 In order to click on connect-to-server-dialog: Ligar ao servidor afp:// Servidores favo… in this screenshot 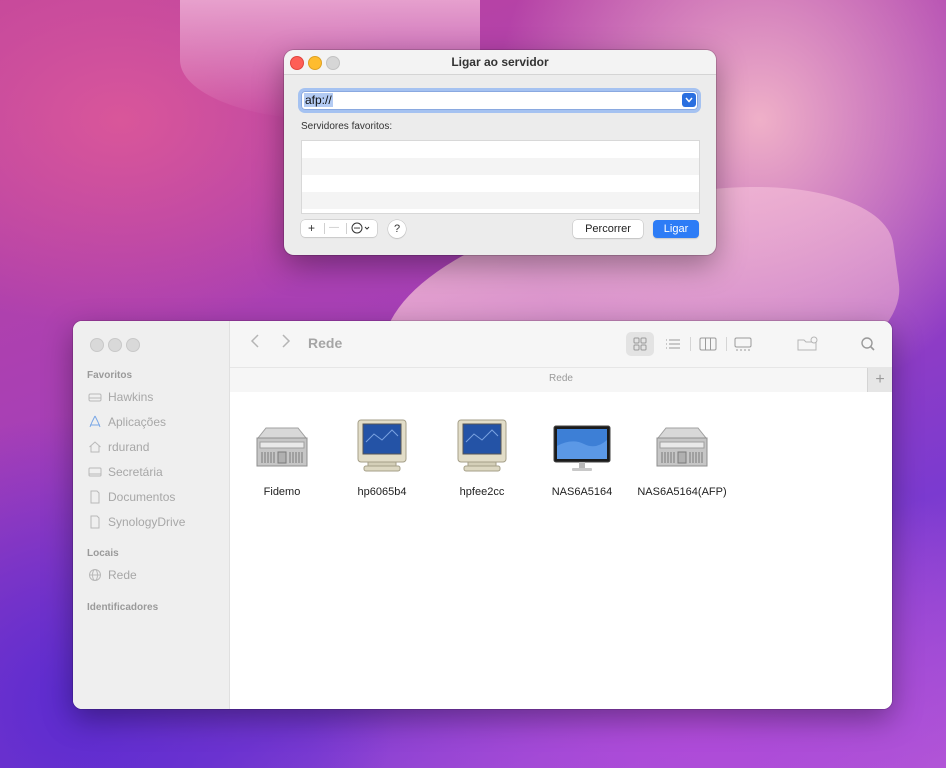, I will do `click(500, 152)`.